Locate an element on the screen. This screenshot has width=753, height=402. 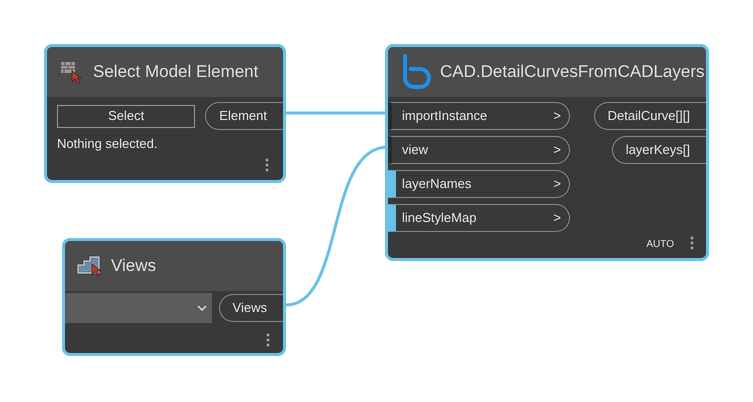
node-title: CAD.DetailCurvesFromCADLayers is located at coordinates (572, 72).